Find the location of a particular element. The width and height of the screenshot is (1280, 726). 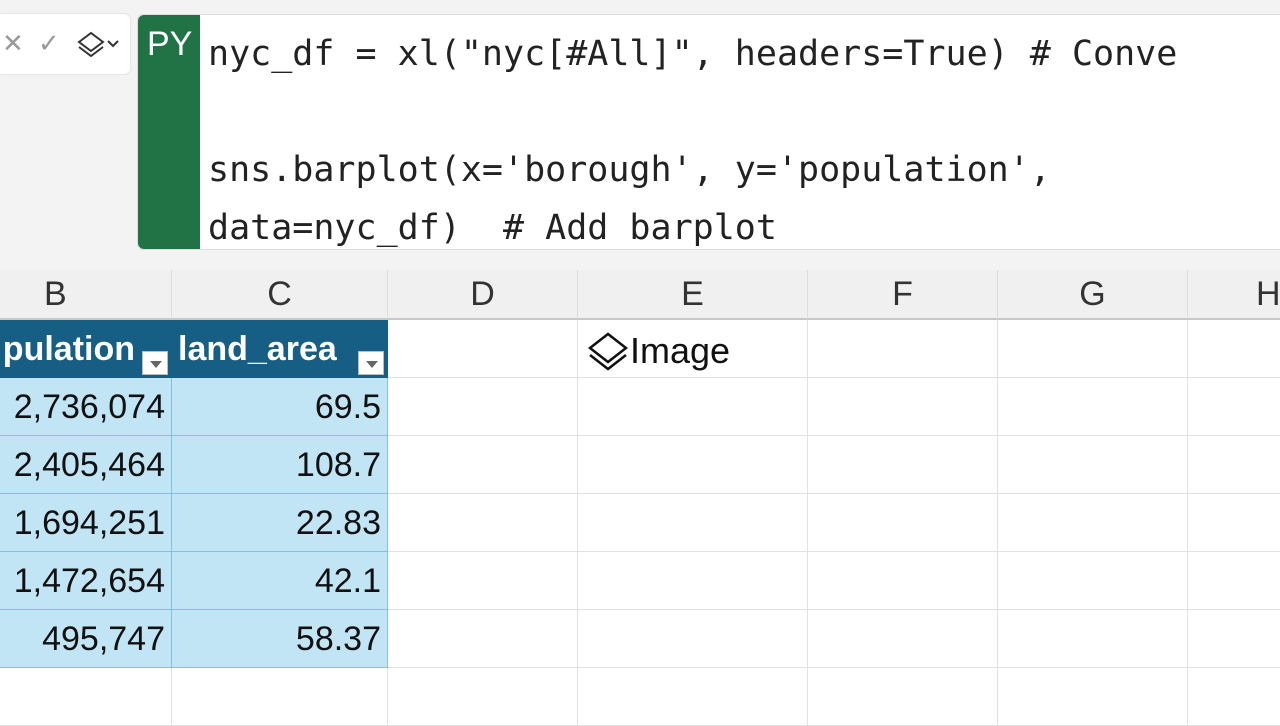

column-header-g: G is located at coordinates (1093, 295).